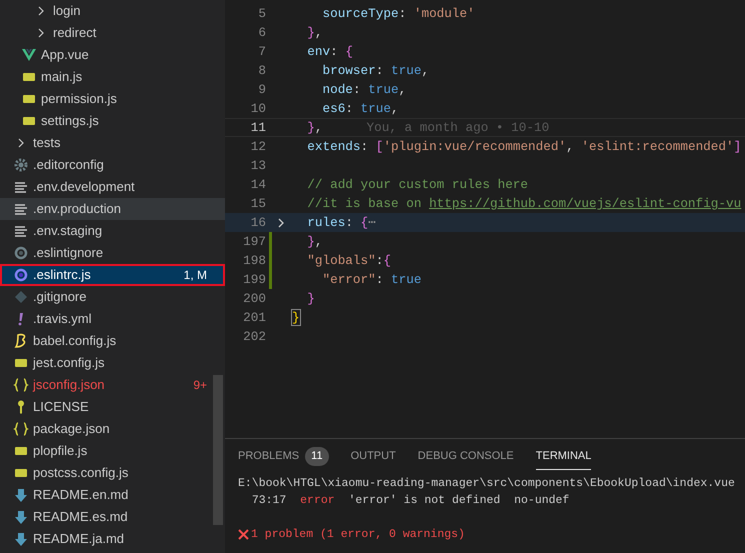 The image size is (745, 553). I want to click on code-text: rules: {⋯, so click(341, 223).